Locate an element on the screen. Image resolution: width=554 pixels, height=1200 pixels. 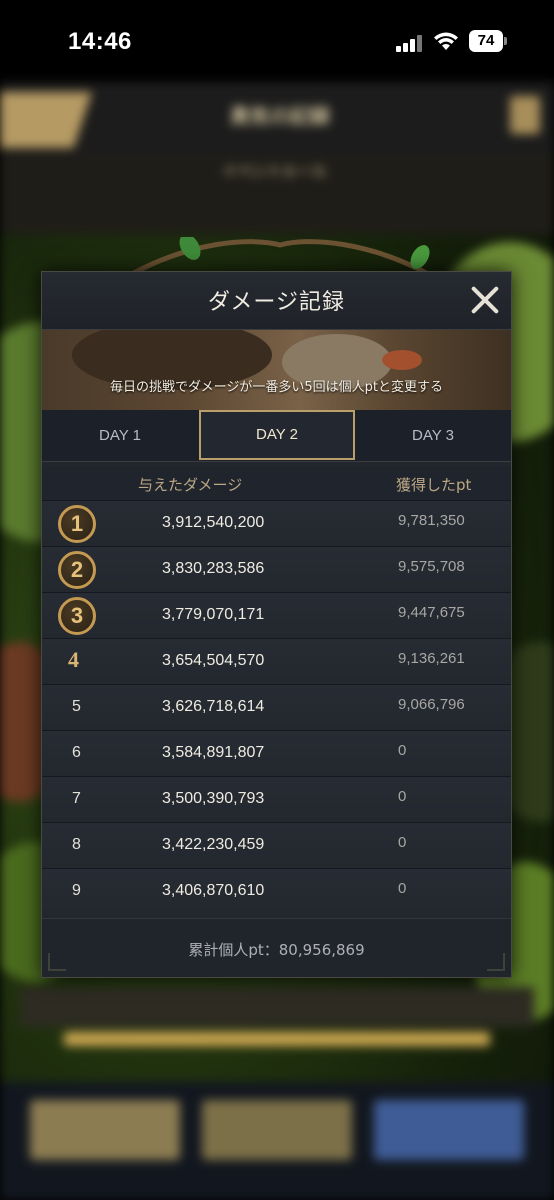
battery-level: 74 is located at coordinates (486, 41).